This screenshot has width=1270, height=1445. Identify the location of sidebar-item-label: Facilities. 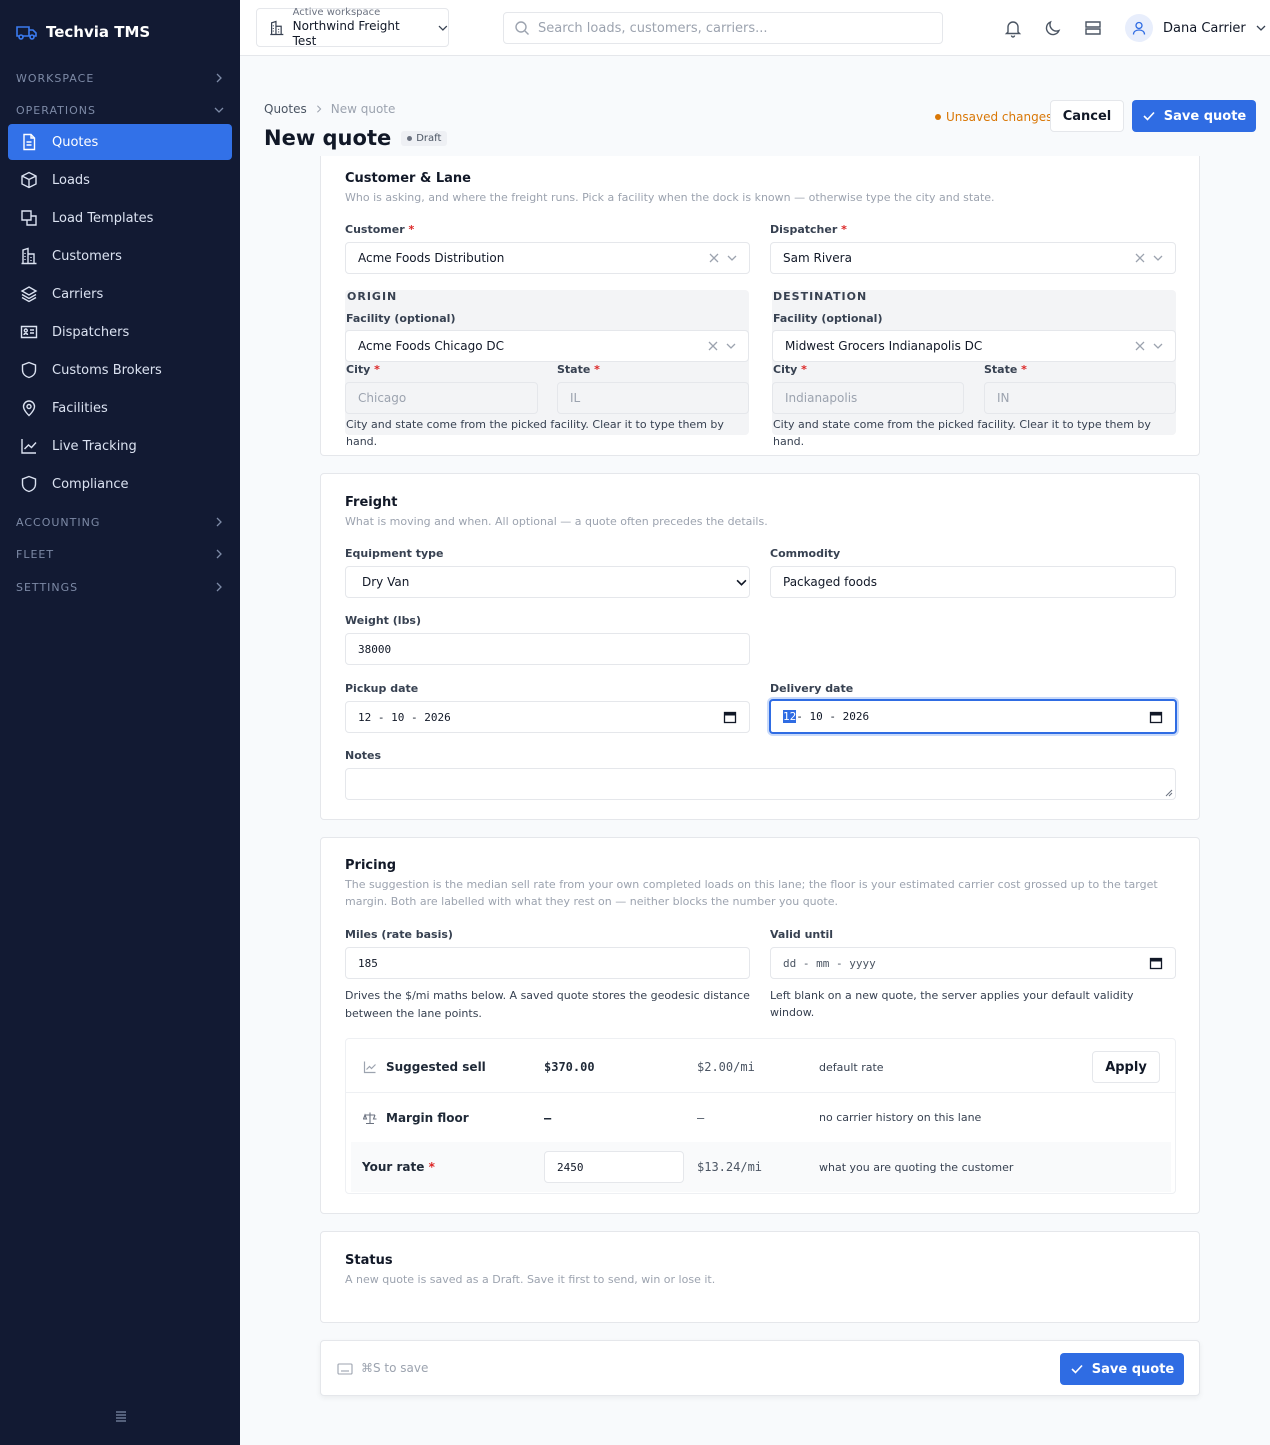
(80, 408).